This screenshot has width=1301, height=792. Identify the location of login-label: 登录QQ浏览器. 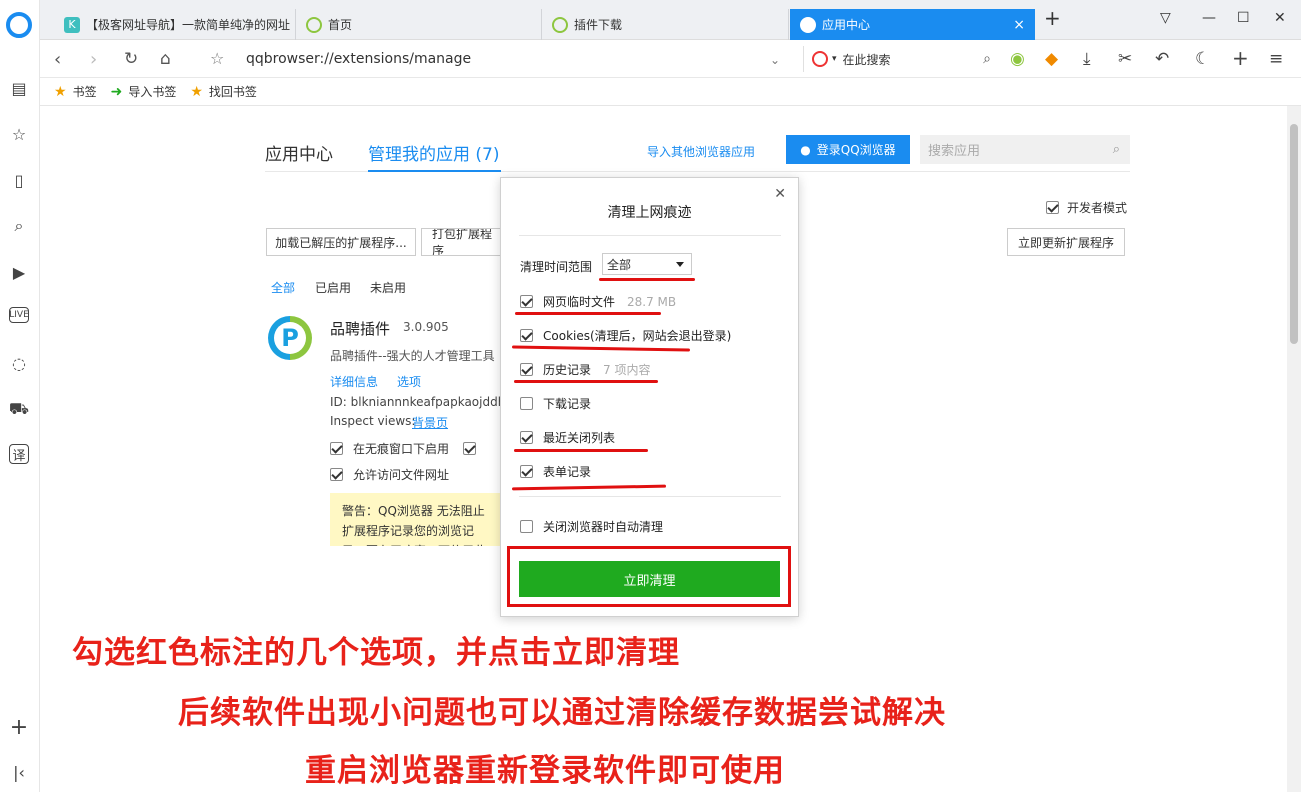
(856, 150).